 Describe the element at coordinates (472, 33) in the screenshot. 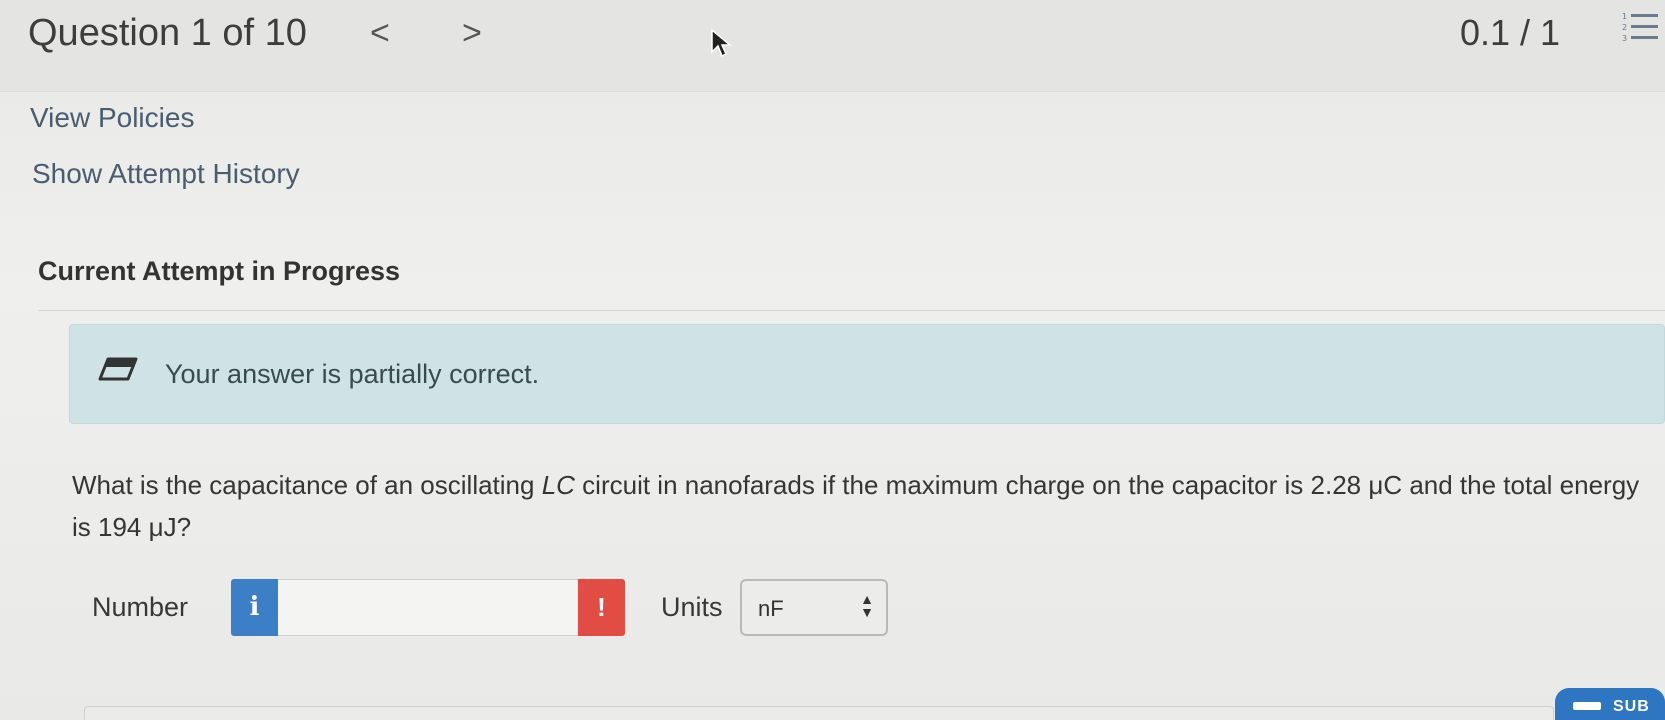

I see `next-question-button: >` at that location.